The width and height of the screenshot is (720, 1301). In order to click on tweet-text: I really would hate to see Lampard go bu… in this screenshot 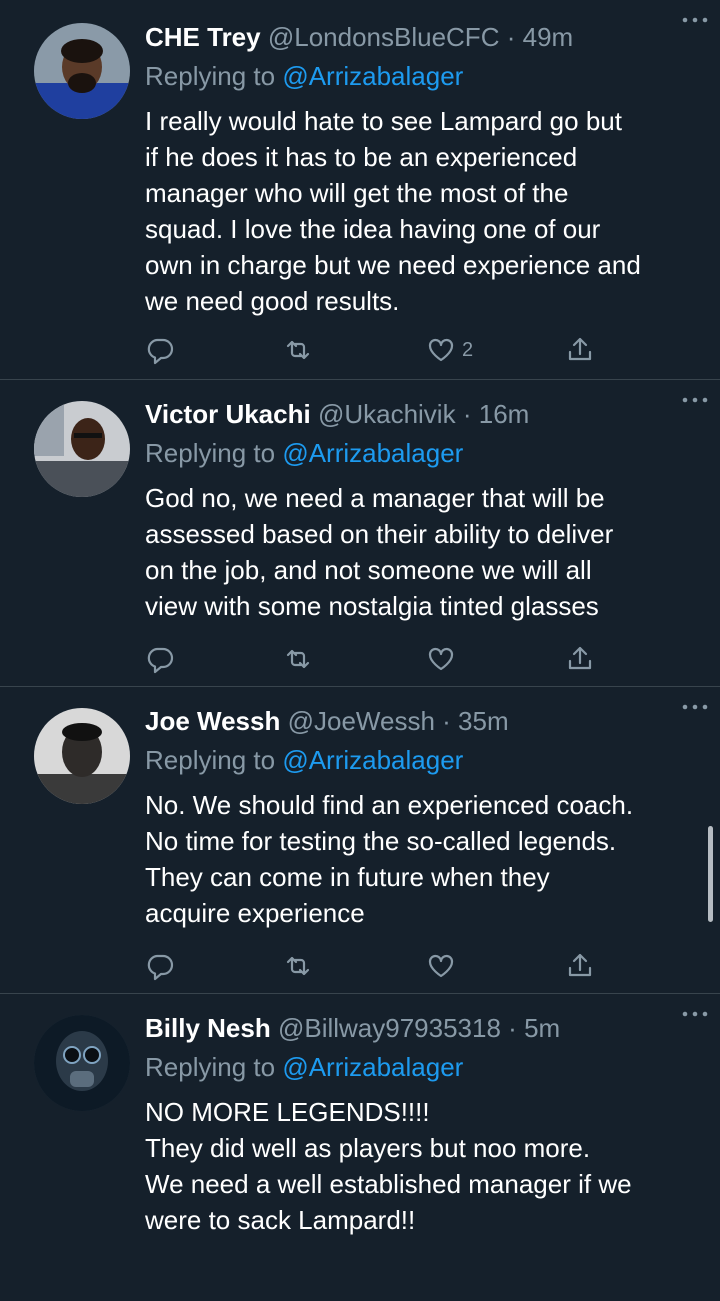, I will do `click(393, 211)`.